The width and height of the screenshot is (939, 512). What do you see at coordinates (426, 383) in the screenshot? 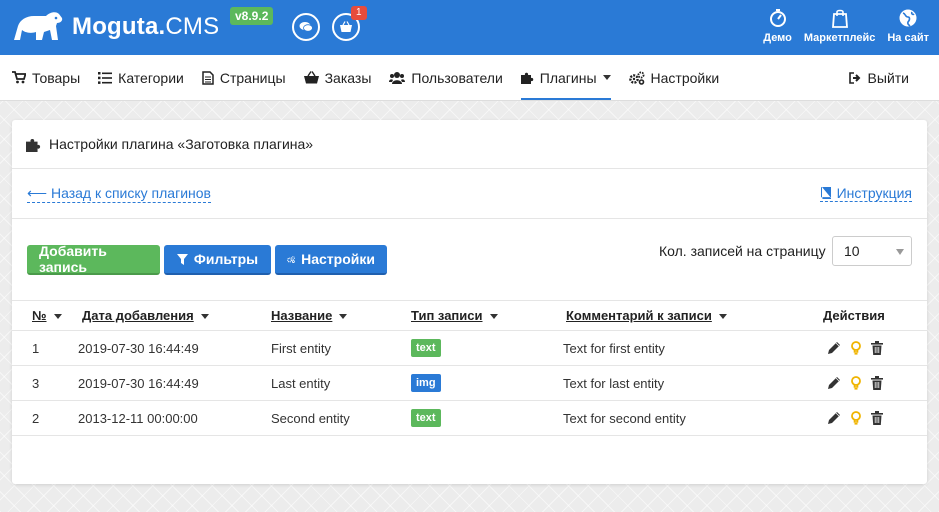
I see `type-badge: img` at bounding box center [426, 383].